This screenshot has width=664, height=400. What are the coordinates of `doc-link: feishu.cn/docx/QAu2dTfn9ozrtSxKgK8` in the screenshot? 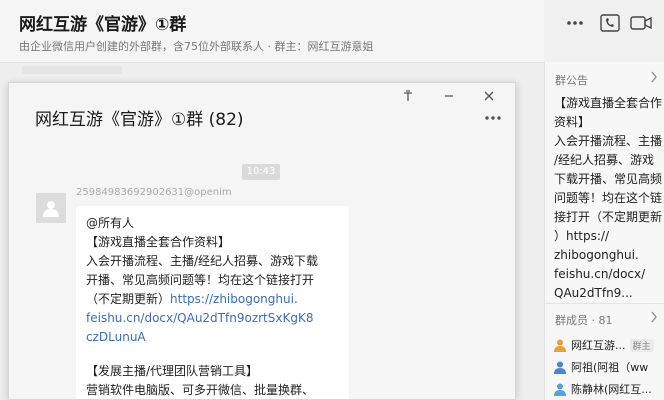 It's located at (212, 318).